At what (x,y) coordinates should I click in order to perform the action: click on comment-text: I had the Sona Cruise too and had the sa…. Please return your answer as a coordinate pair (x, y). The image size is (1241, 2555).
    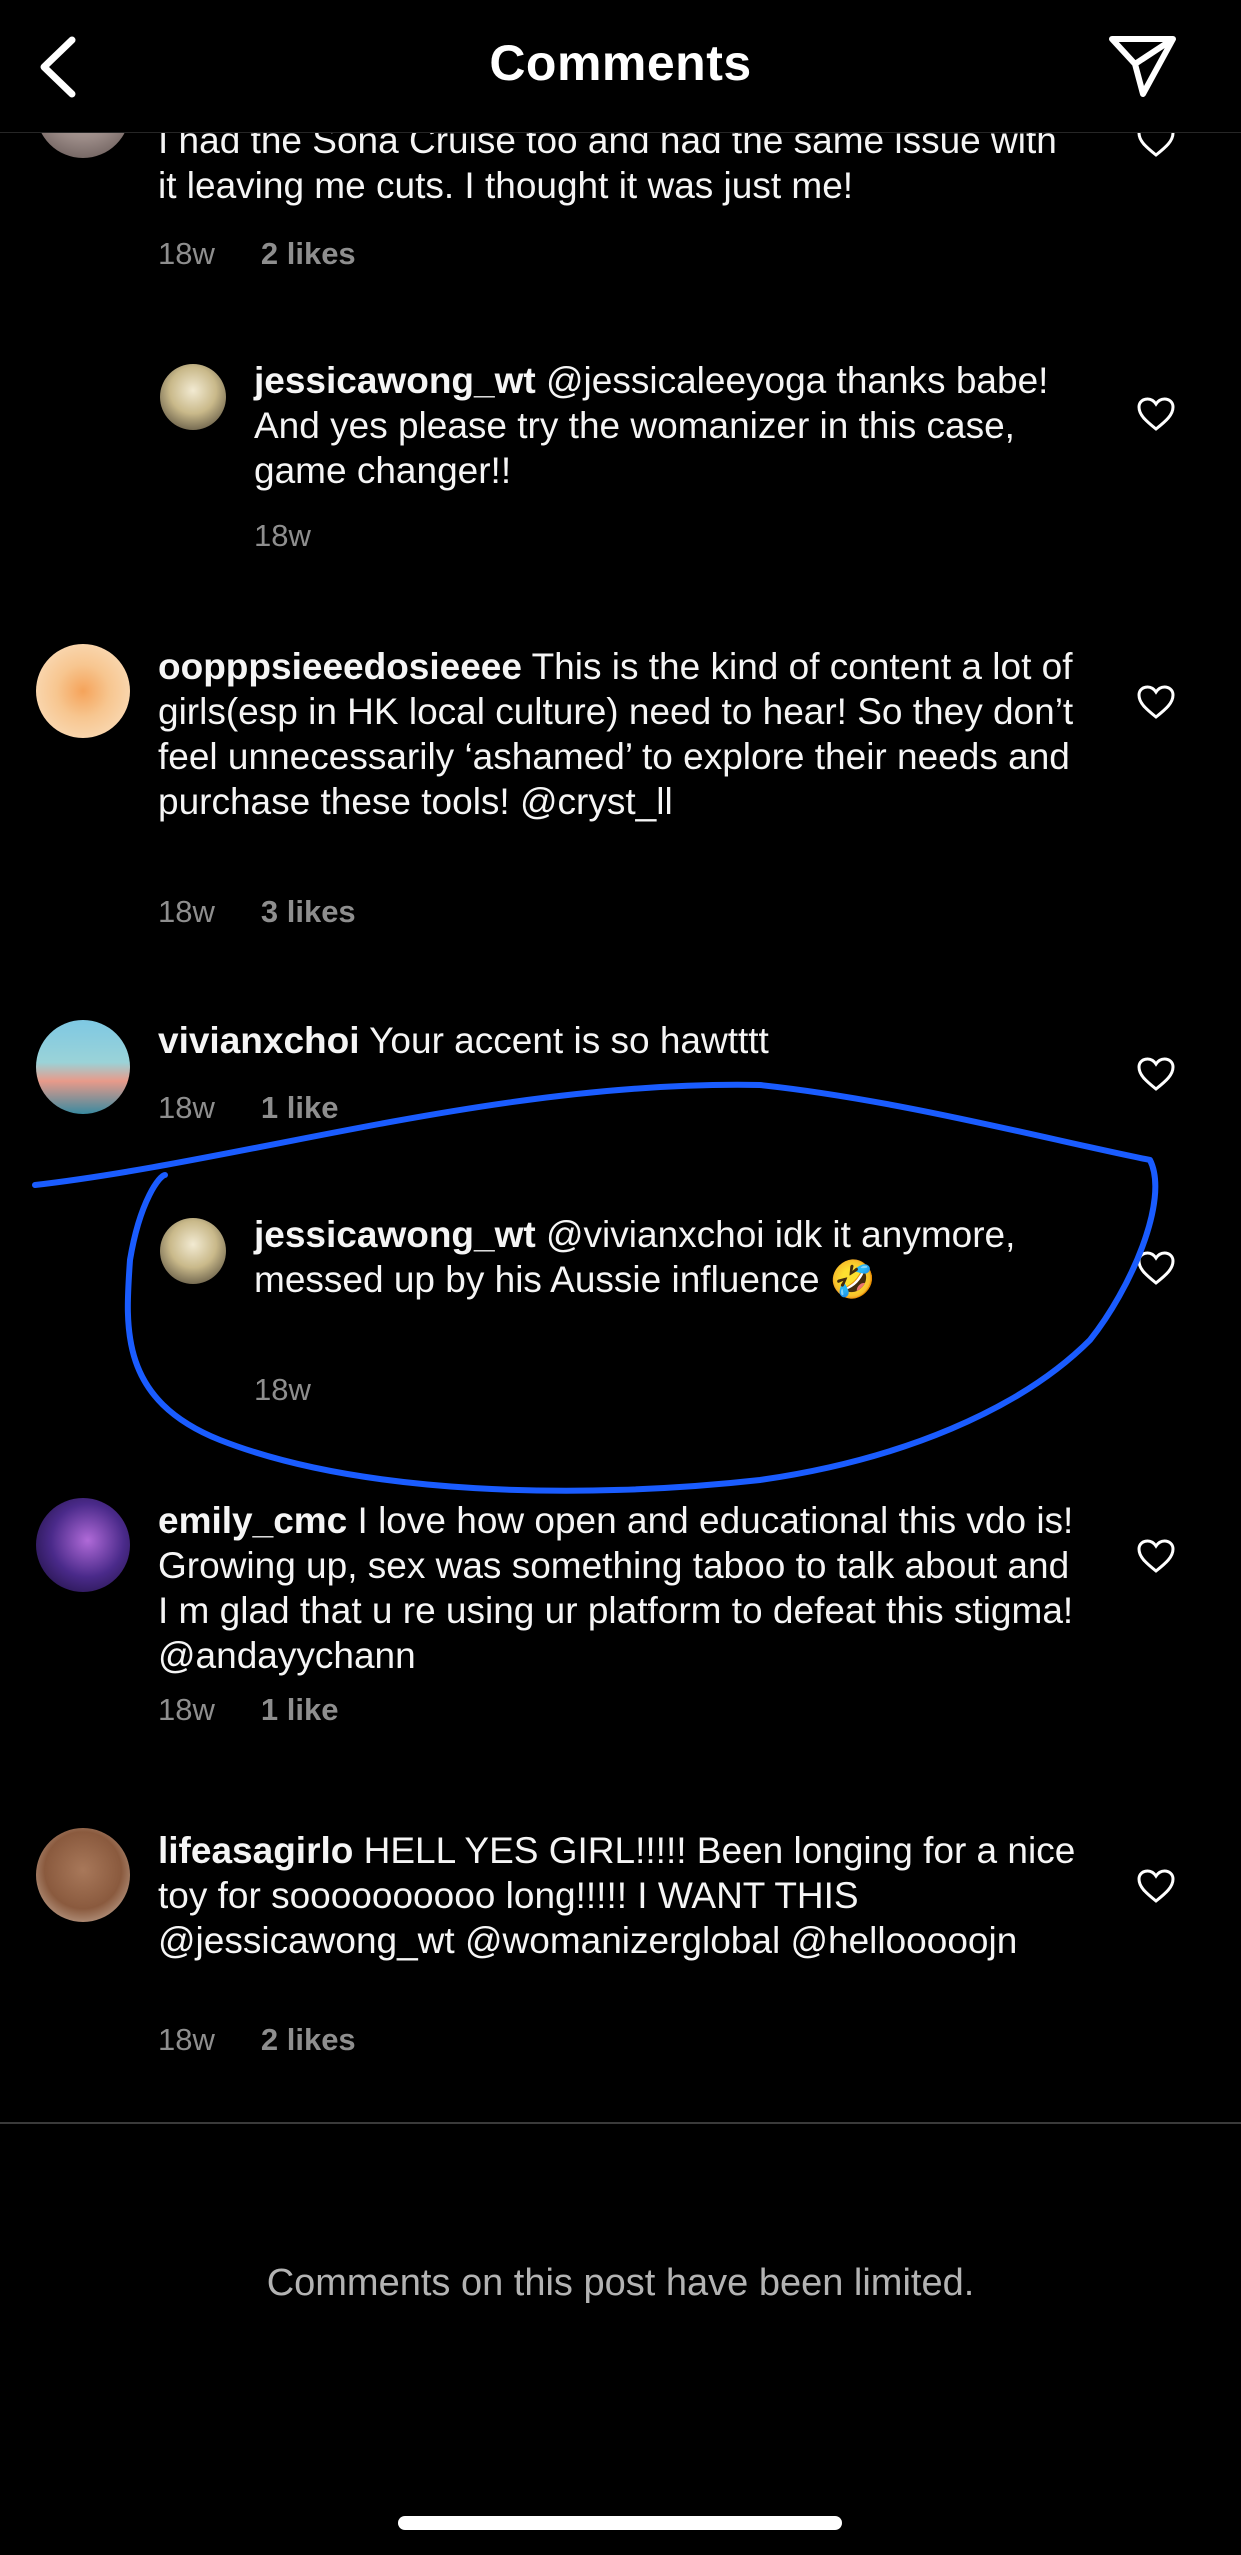
    Looking at the image, I should click on (618, 170).